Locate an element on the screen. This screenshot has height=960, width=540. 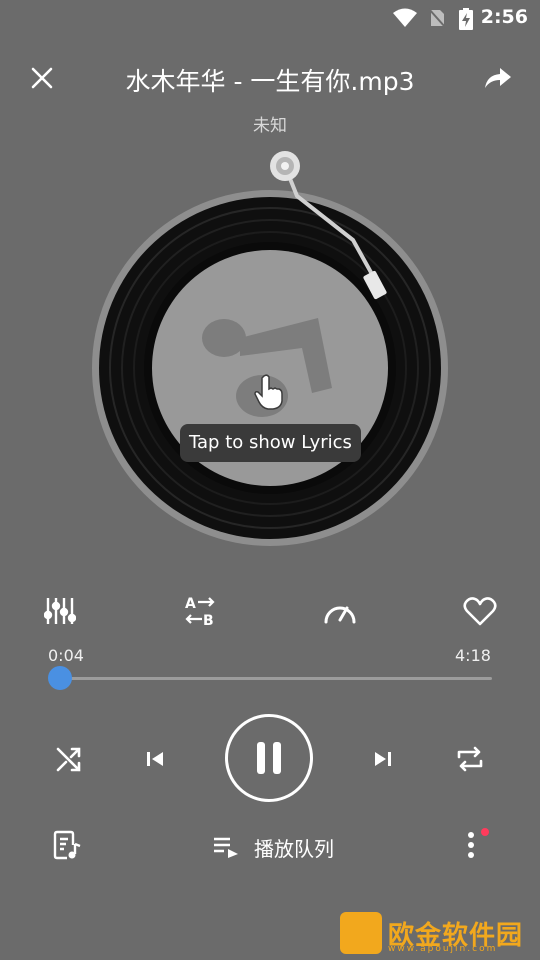
watermark-logo is located at coordinates (361, 933).